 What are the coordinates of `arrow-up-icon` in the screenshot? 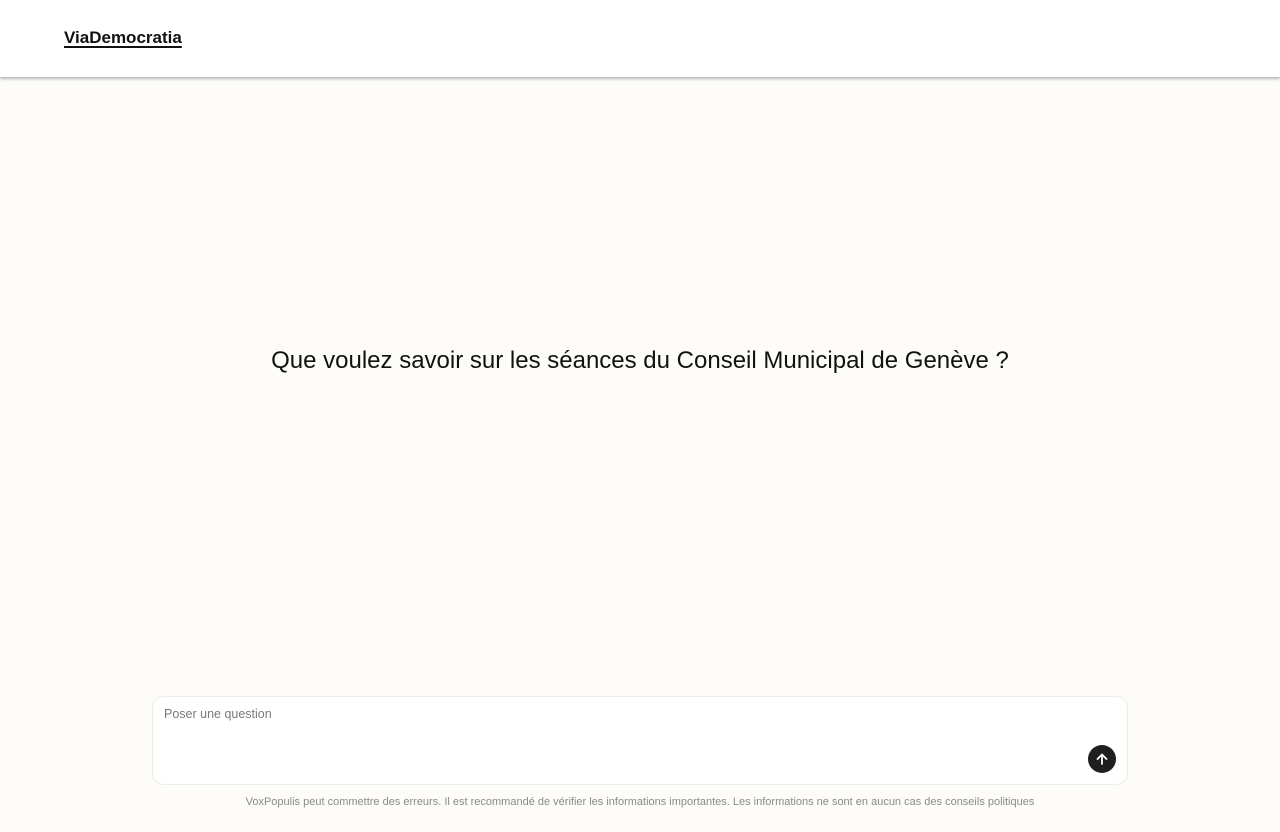 It's located at (1102, 759).